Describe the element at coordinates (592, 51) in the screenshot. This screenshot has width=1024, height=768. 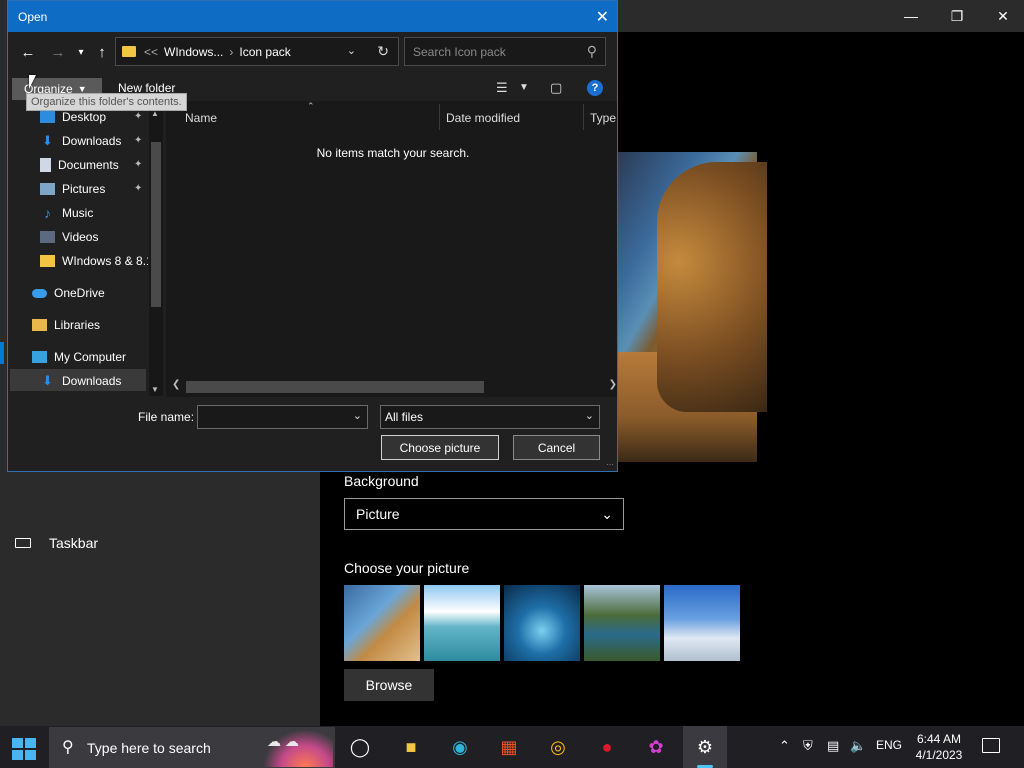
I see `search-icon: ⚲` at that location.